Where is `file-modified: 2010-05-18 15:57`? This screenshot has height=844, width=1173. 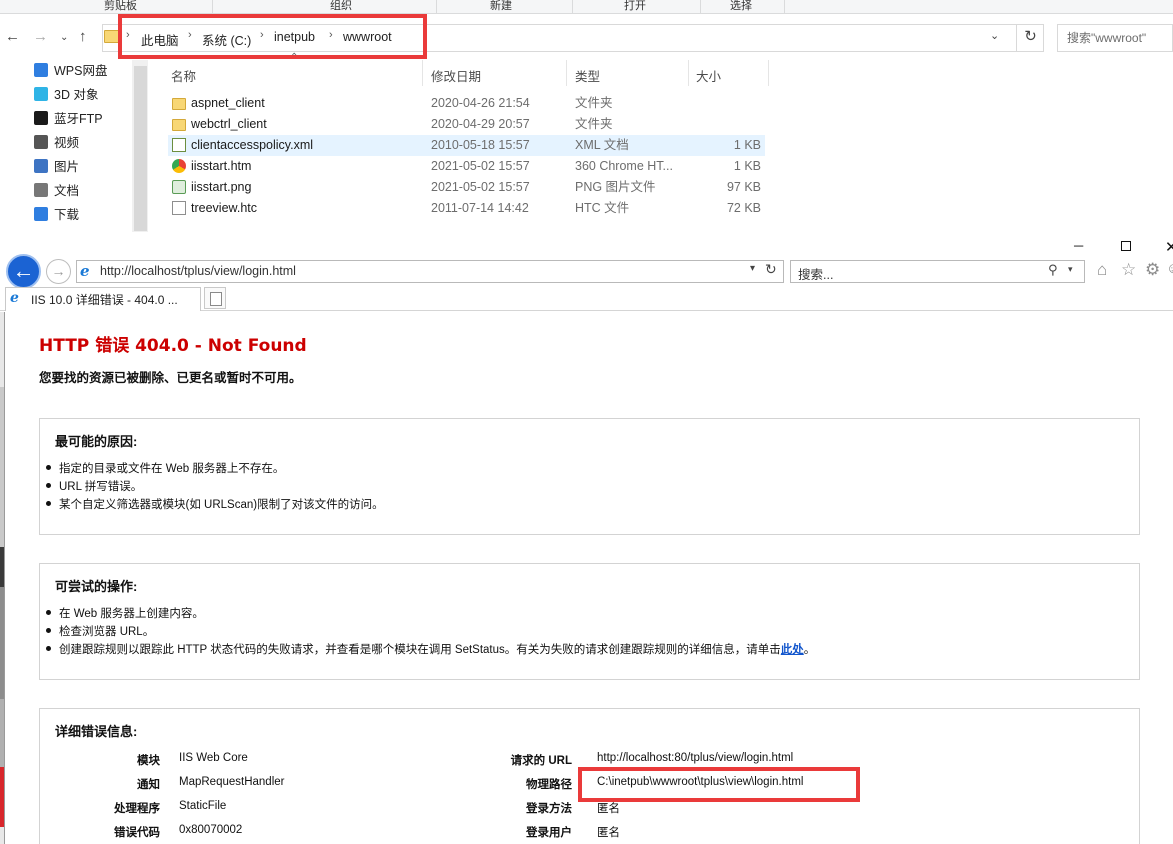
file-modified: 2010-05-18 15:57 is located at coordinates (480, 145).